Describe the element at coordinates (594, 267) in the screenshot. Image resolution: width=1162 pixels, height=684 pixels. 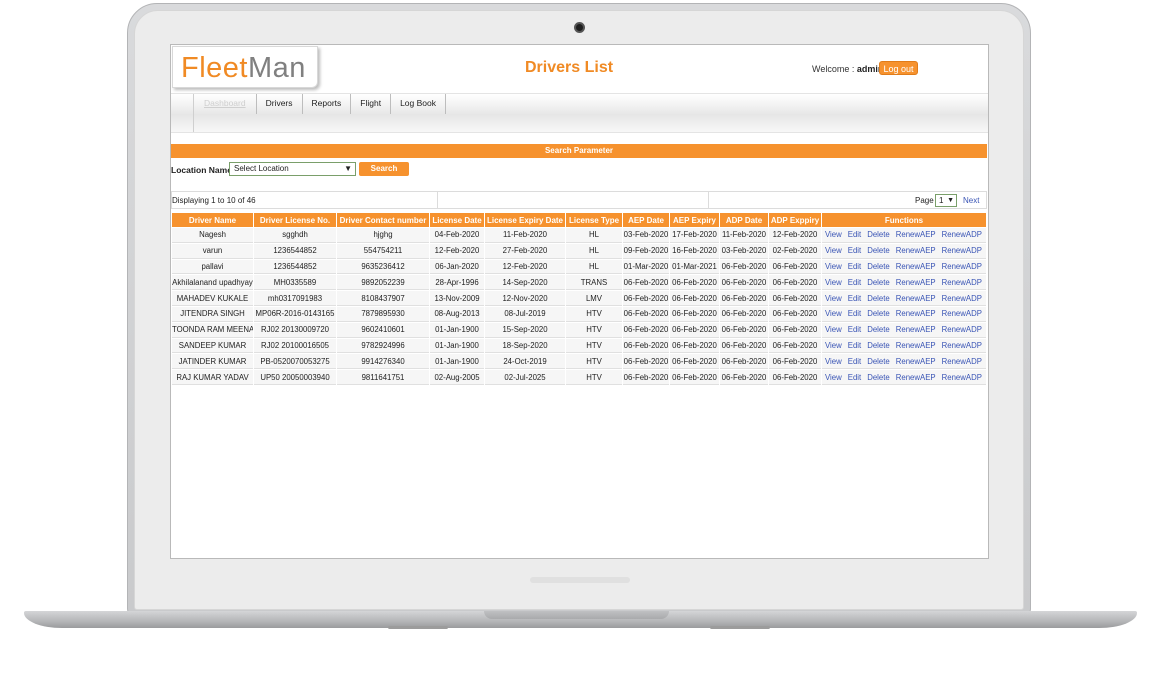
I see `table-cell: HL` at that location.